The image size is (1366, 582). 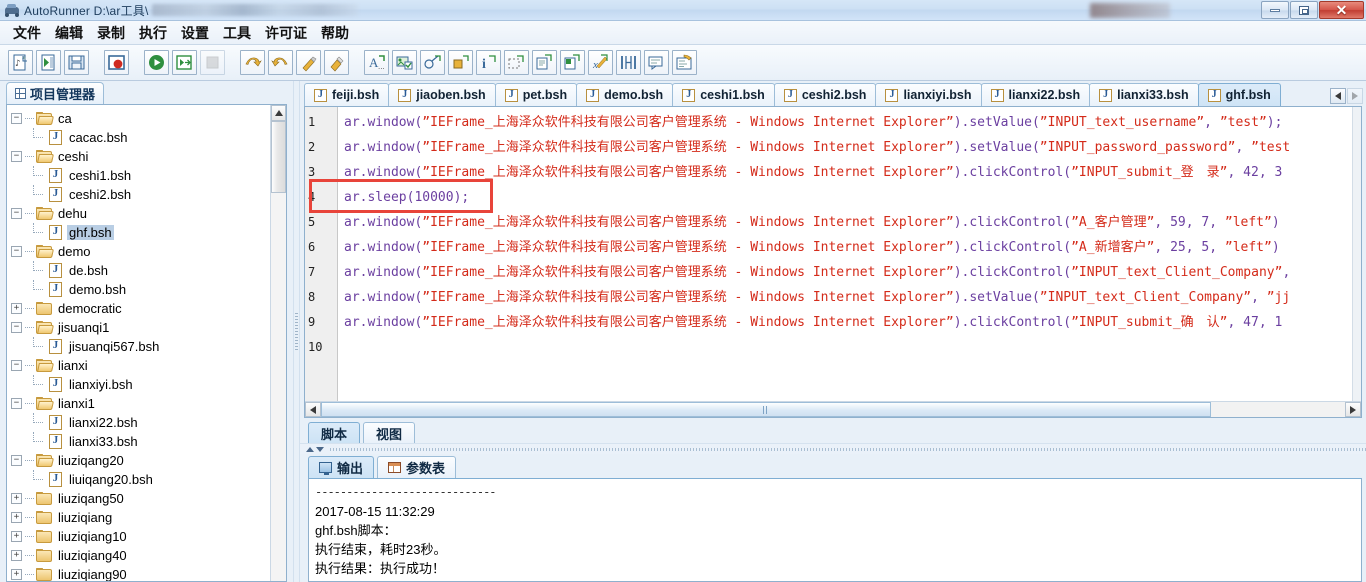 What do you see at coordinates (140, 441) in the screenshot?
I see `tree-file: lianxi33.bsh` at bounding box center [140, 441].